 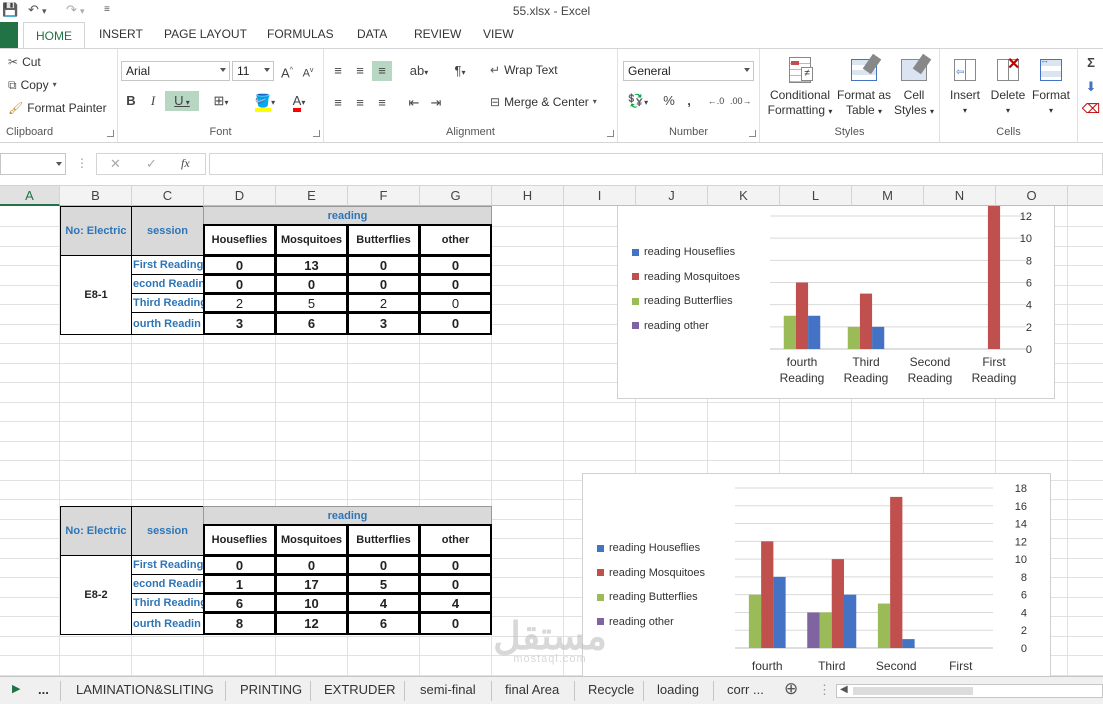 I want to click on alignment-launcher-icon, so click(x=610, y=133).